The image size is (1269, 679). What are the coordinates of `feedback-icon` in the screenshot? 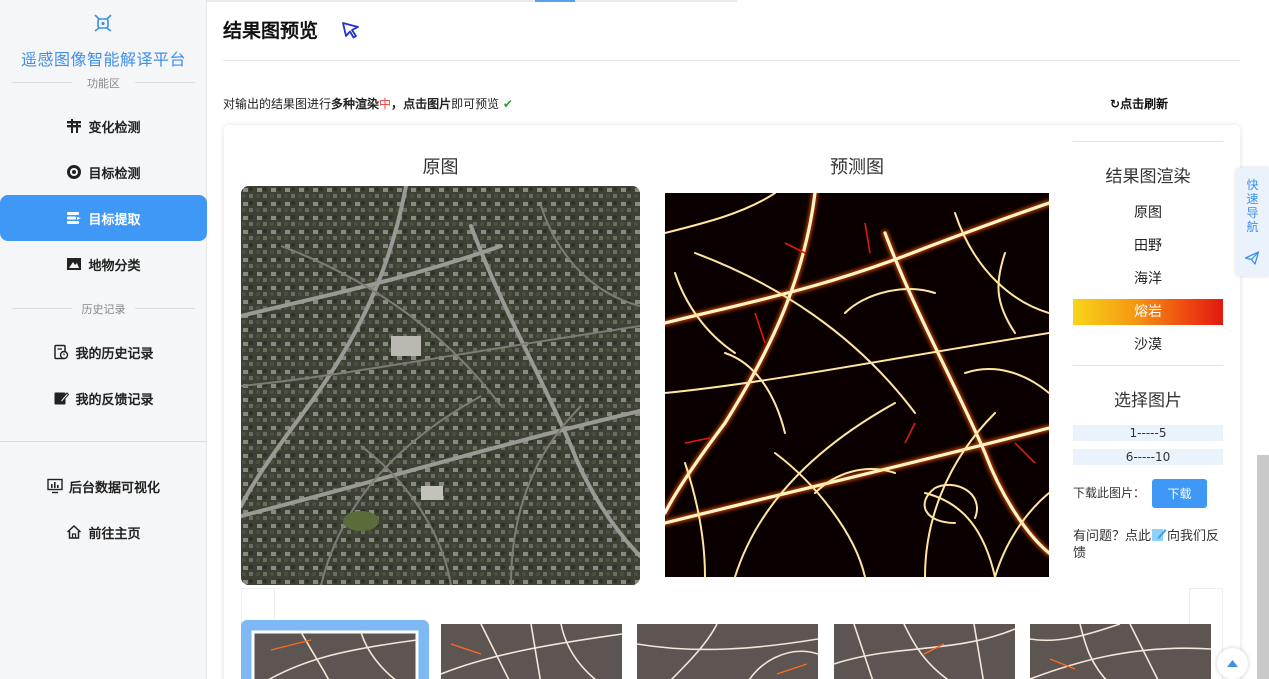 It's located at (62, 398).